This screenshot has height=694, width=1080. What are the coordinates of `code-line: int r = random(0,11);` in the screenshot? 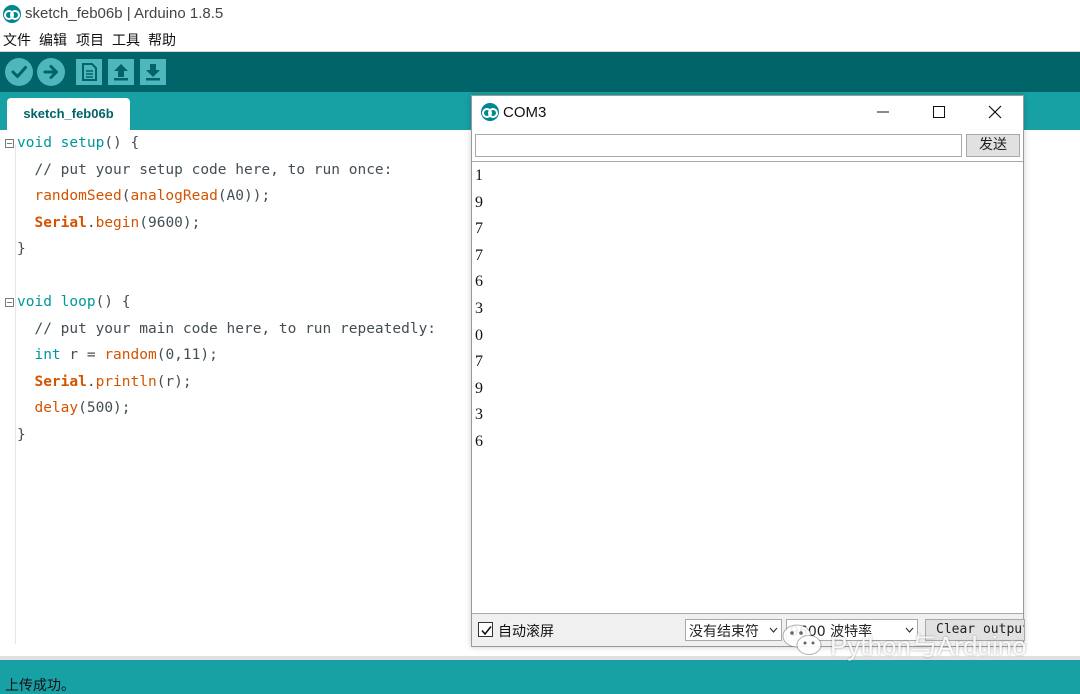 It's located at (126, 355).